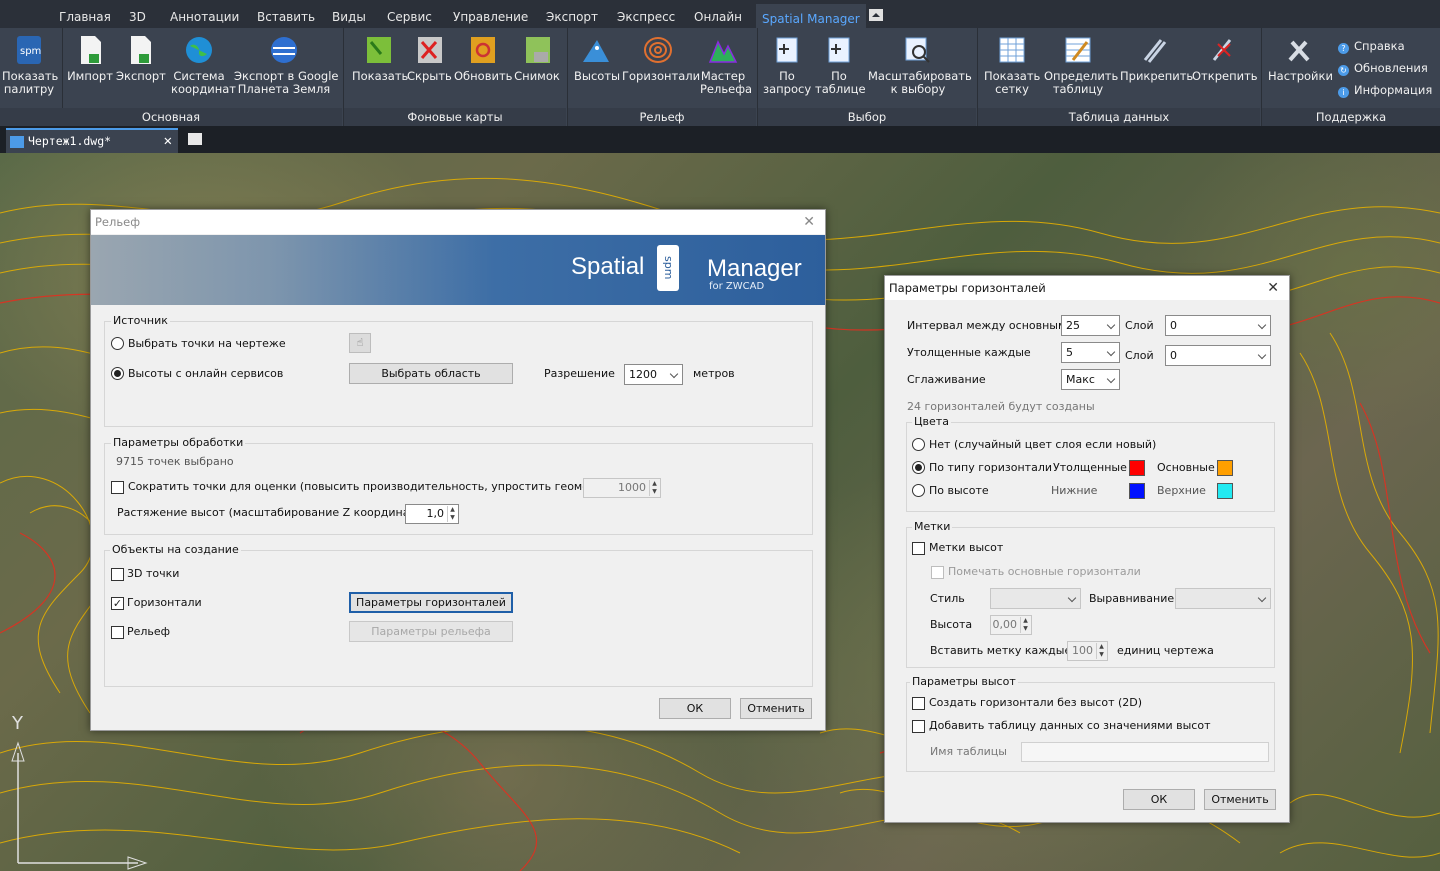  Describe the element at coordinates (811, 16) in the screenshot. I see `tab-spatial-manager: Spatial Manager` at that location.